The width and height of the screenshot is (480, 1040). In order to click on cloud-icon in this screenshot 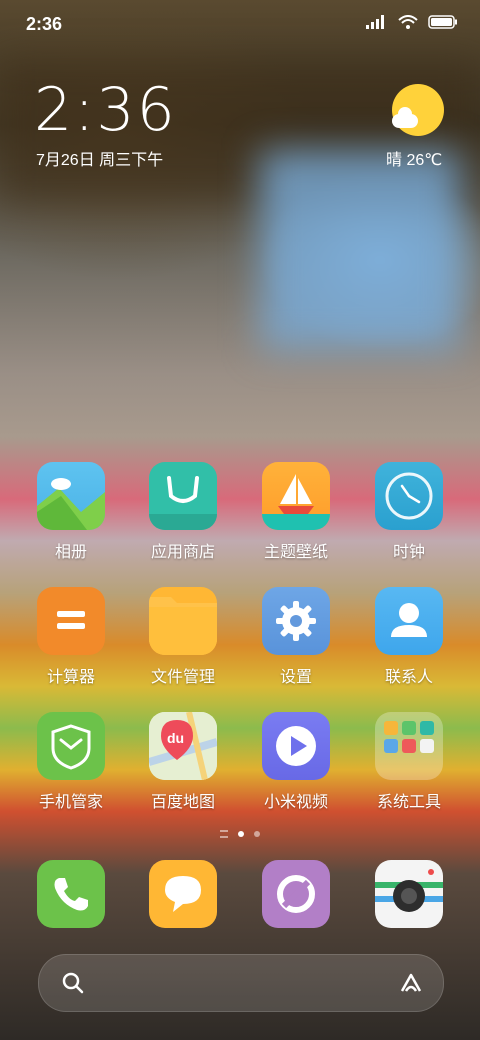, I will do `click(405, 117)`.